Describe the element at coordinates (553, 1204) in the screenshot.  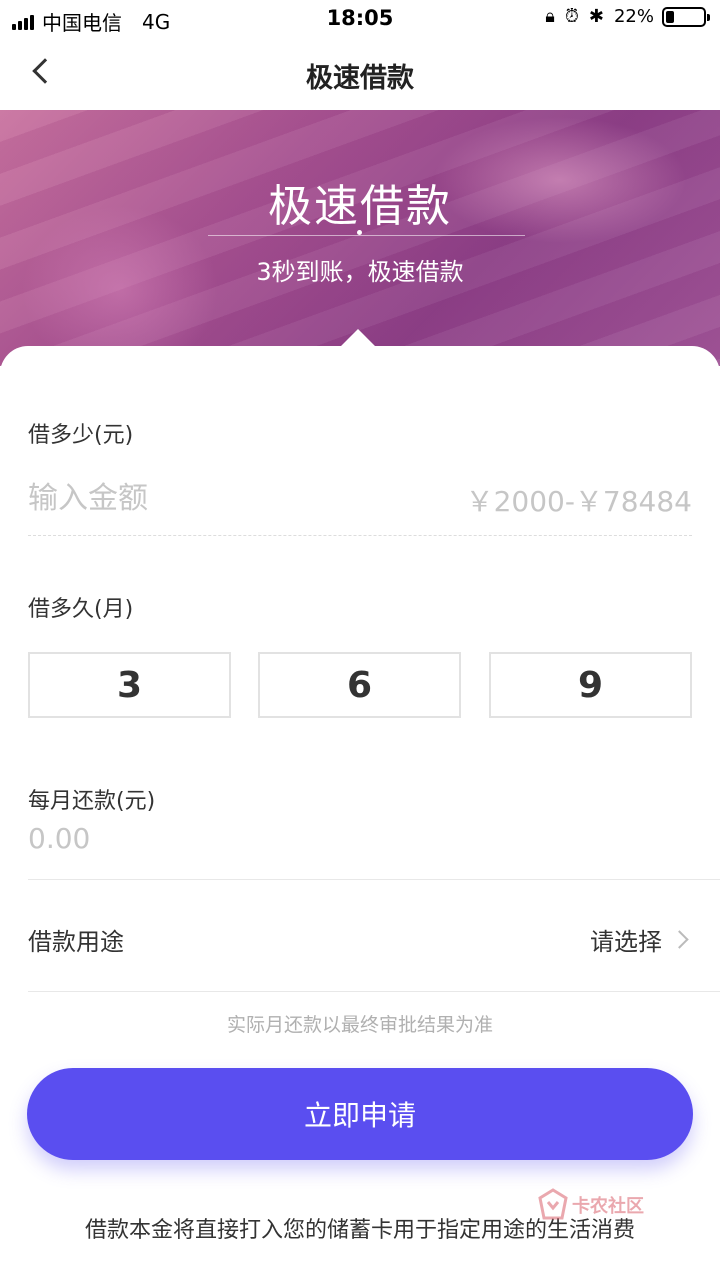
I see `watermark-logo-icon` at that location.